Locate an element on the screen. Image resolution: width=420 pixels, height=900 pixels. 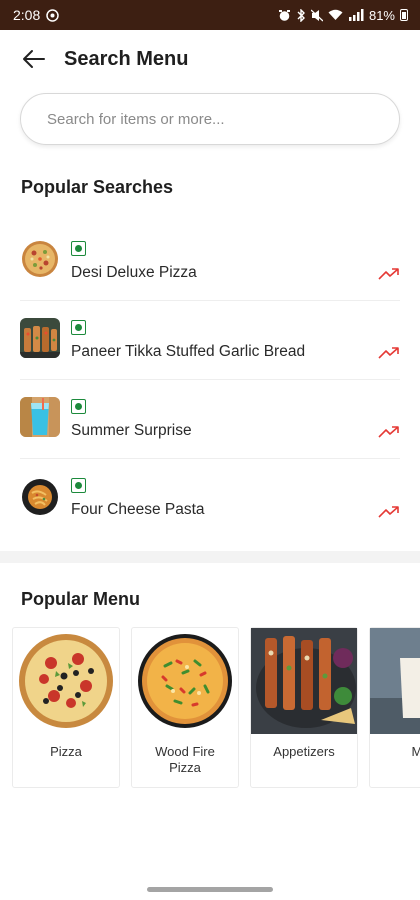
wood-fire-pizza-image is located at coordinates (185, 681).